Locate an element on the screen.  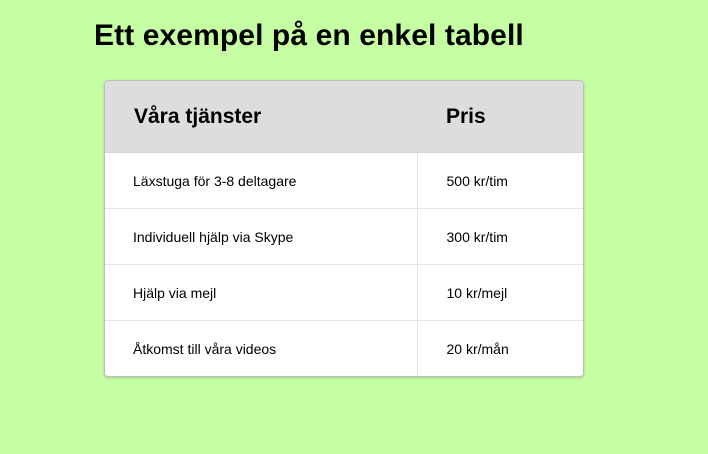
table-row: Åtkomst till våra videos 20 kr/mån is located at coordinates (344, 348).